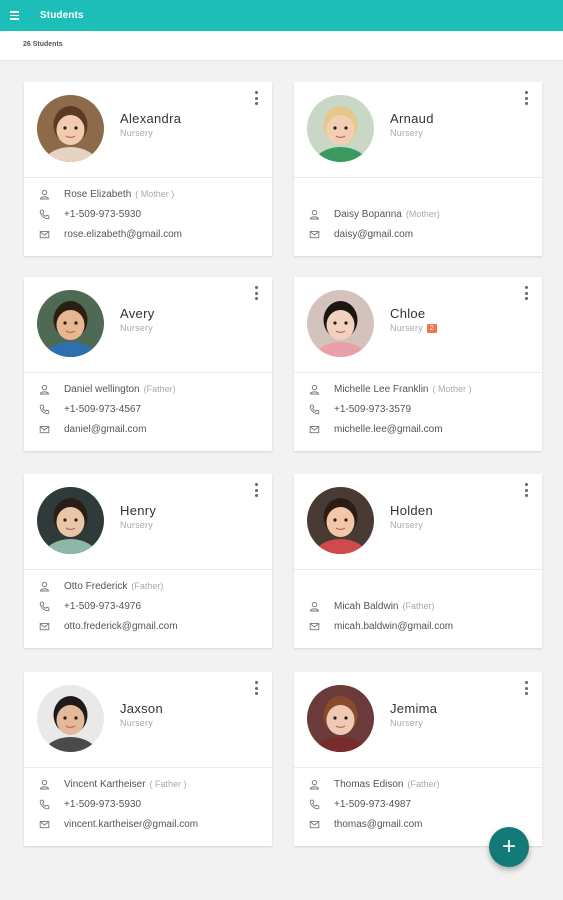 The image size is (563, 900). I want to click on student-header: Henry Nursery, so click(148, 522).